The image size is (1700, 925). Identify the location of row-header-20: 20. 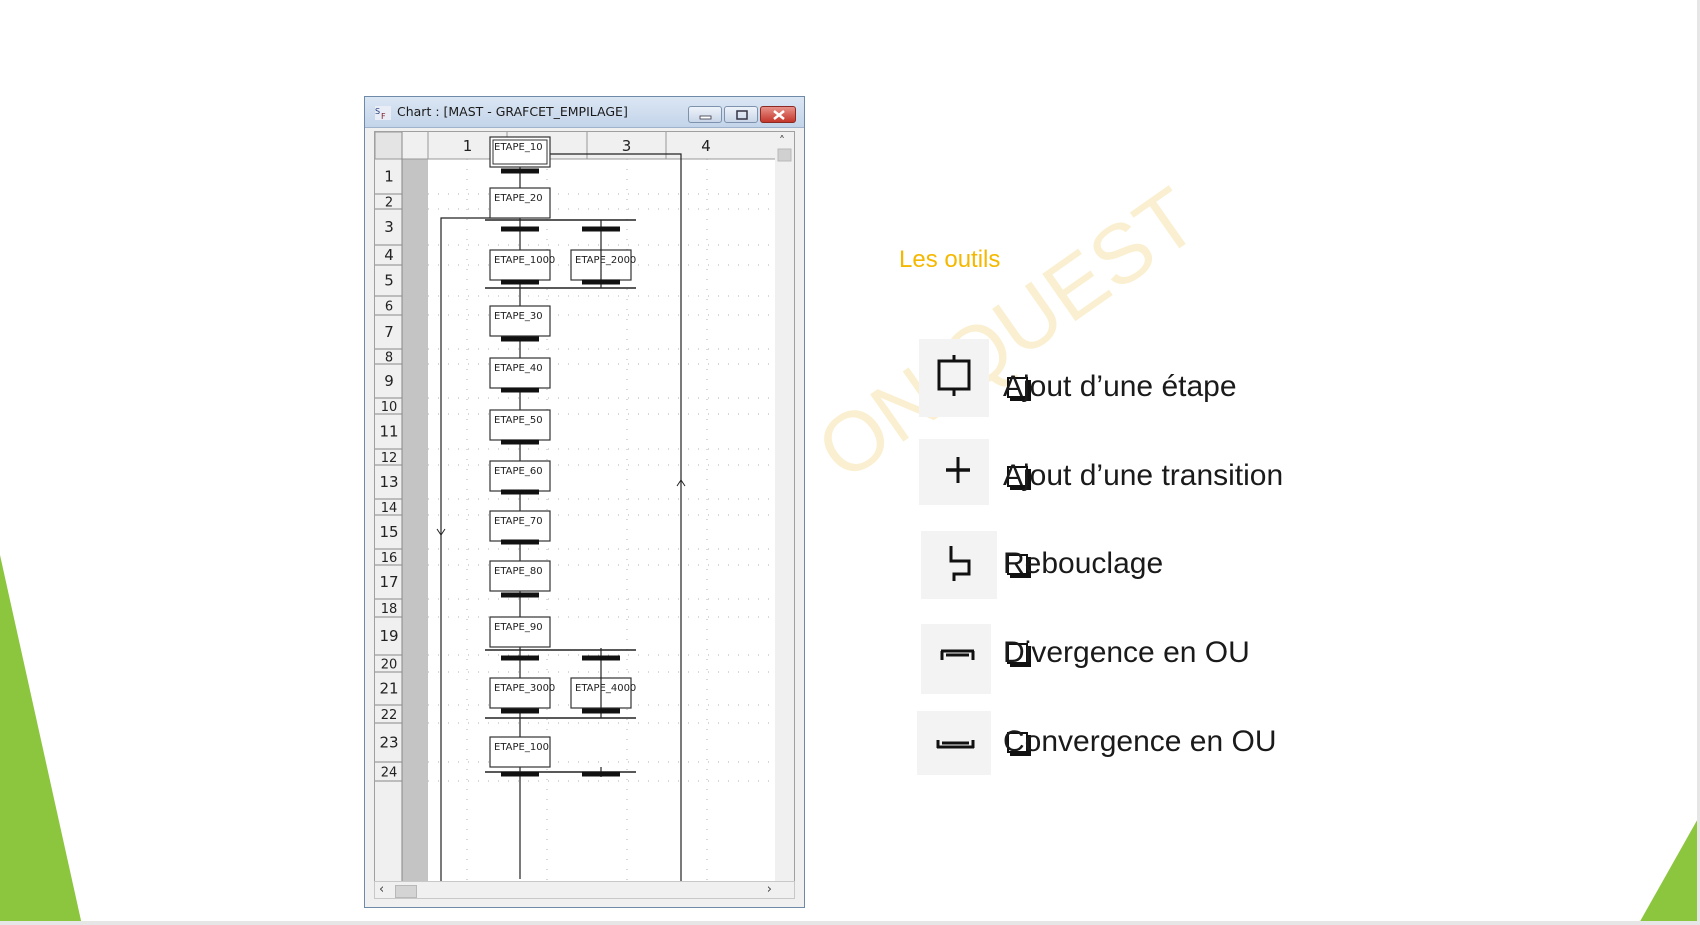
(389, 665).